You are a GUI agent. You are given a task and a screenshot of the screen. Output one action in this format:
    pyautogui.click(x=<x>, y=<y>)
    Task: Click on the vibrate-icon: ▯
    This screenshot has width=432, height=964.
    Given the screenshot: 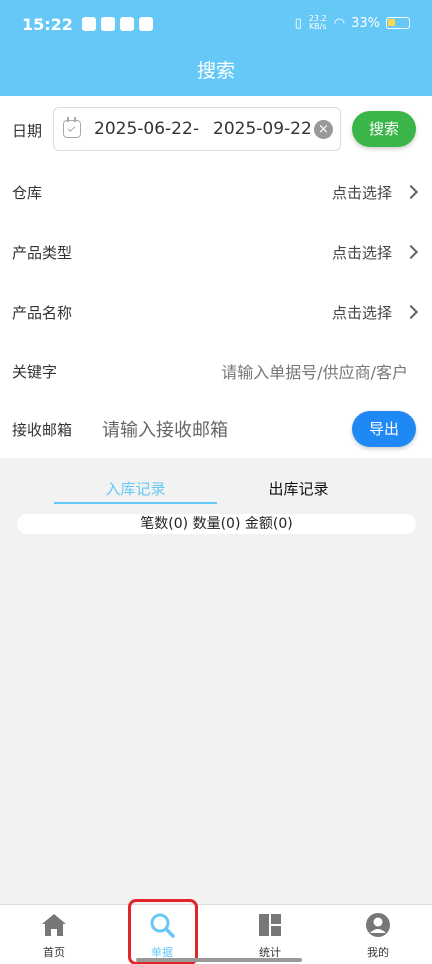 What is the action you would take?
    pyautogui.click(x=298, y=23)
    